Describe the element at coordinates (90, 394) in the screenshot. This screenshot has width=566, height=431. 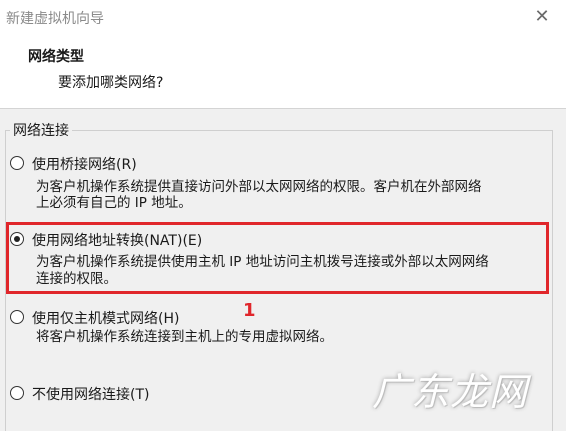
I see `option-no-network-label: 不使用网络连接(T)` at that location.